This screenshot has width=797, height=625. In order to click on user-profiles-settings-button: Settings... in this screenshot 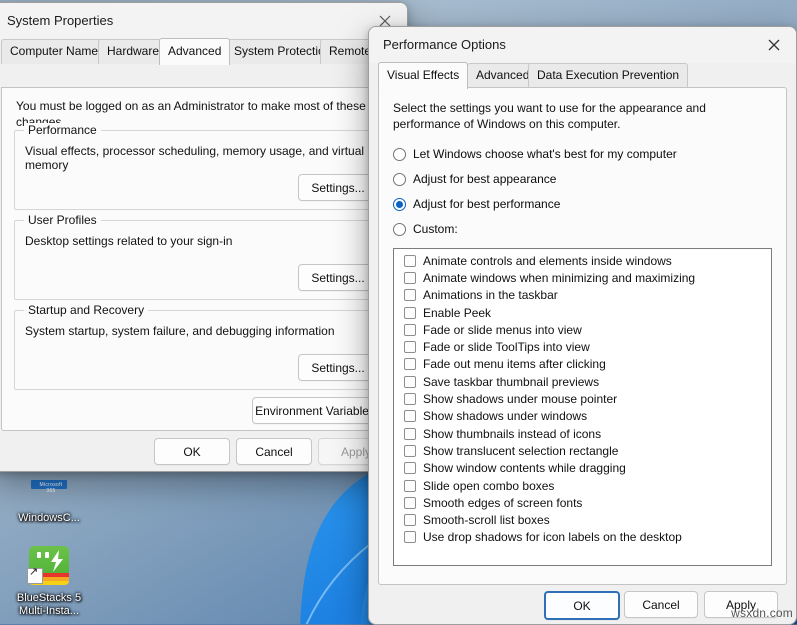, I will do `click(338, 277)`.